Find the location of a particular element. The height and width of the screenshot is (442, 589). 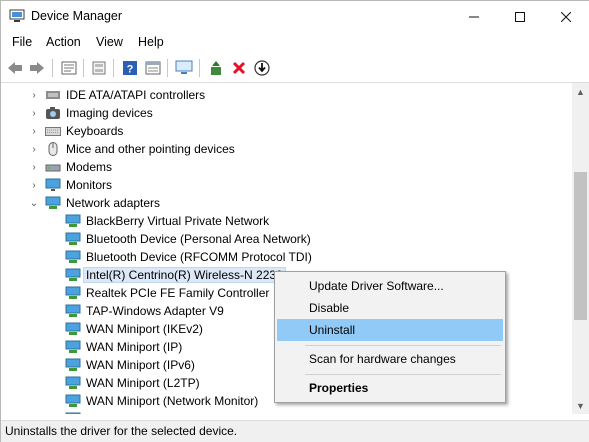

device-manager-app-icon is located at coordinates (17, 15).